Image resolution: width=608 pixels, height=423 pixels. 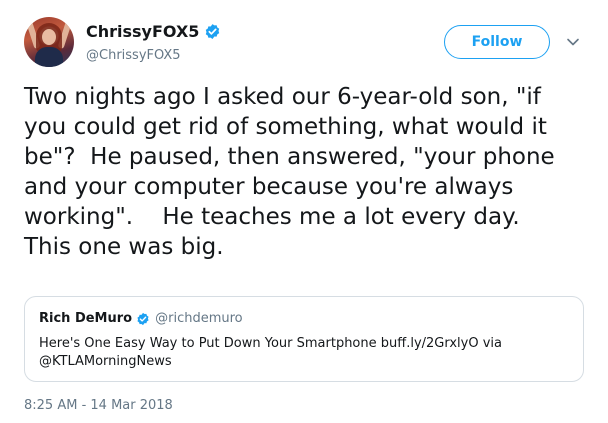 I want to click on author-handle: @ChrissyFOX5, so click(x=133, y=55).